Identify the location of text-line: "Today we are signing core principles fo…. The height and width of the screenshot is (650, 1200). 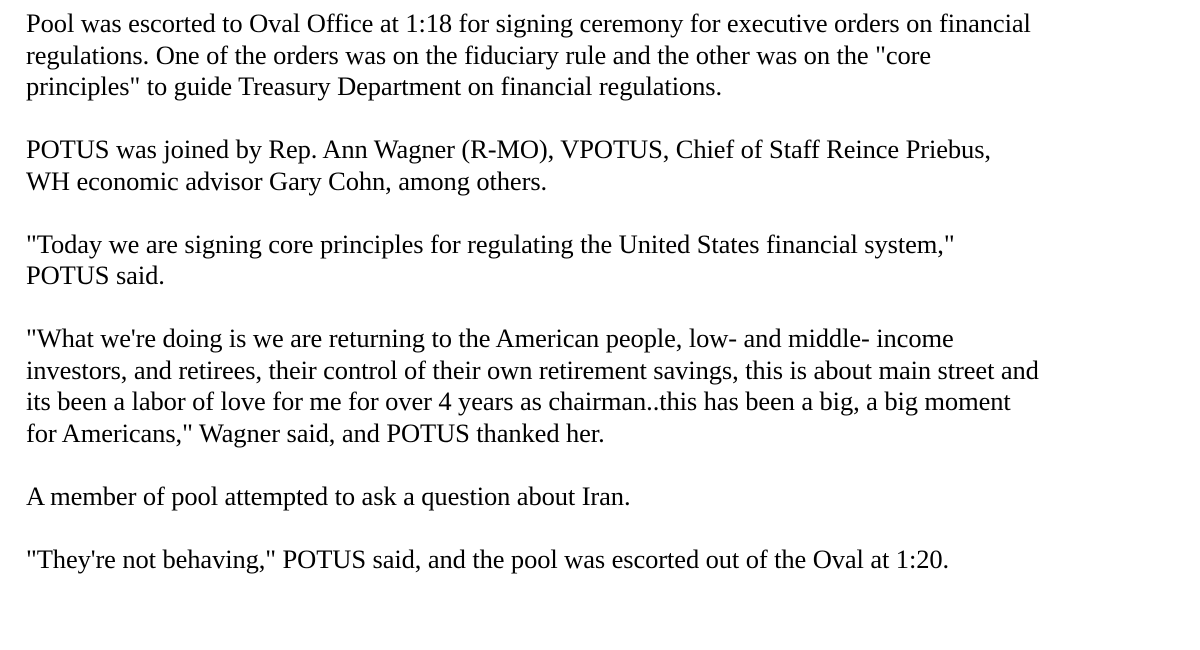
(490, 243).